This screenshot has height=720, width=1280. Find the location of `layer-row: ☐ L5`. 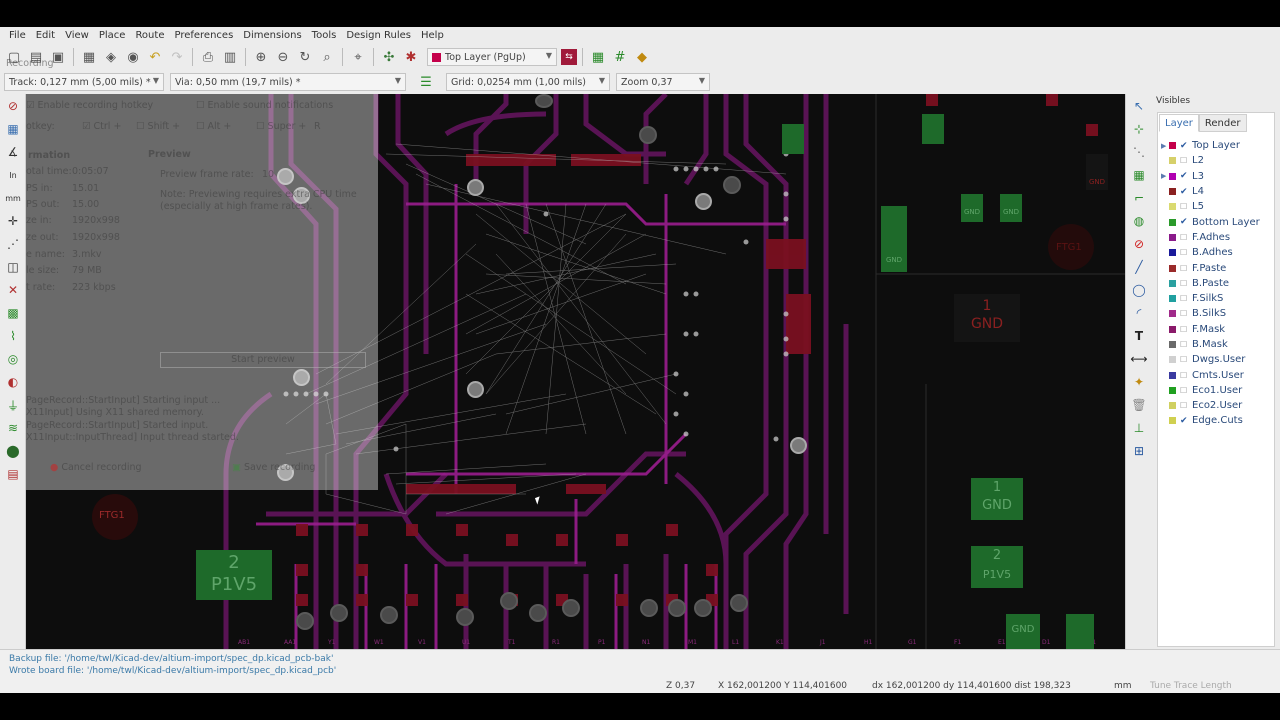

layer-row: ☐ L5 is located at coordinates (1218, 206).